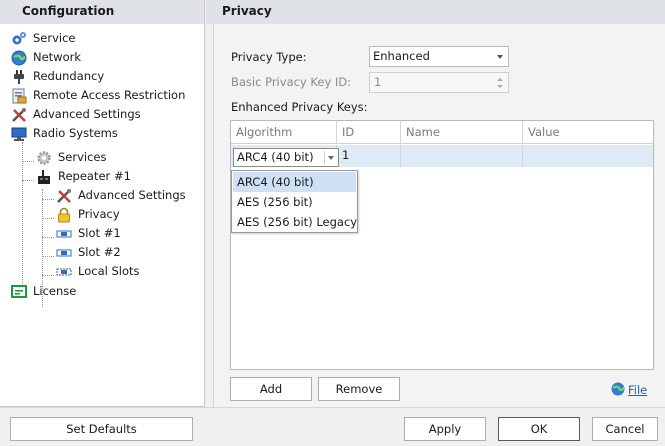 The image size is (665, 446). What do you see at coordinates (445, 429) in the screenshot?
I see `apply-button: Apply` at bounding box center [445, 429].